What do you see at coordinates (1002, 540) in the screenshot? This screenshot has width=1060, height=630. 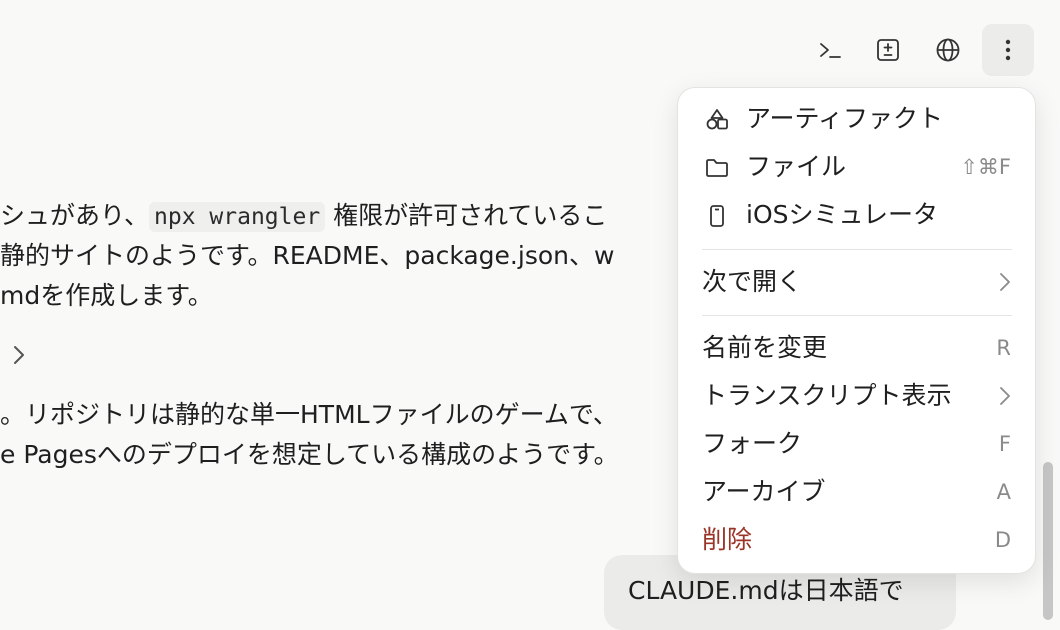 I see `shortcut-hint: D` at bounding box center [1002, 540].